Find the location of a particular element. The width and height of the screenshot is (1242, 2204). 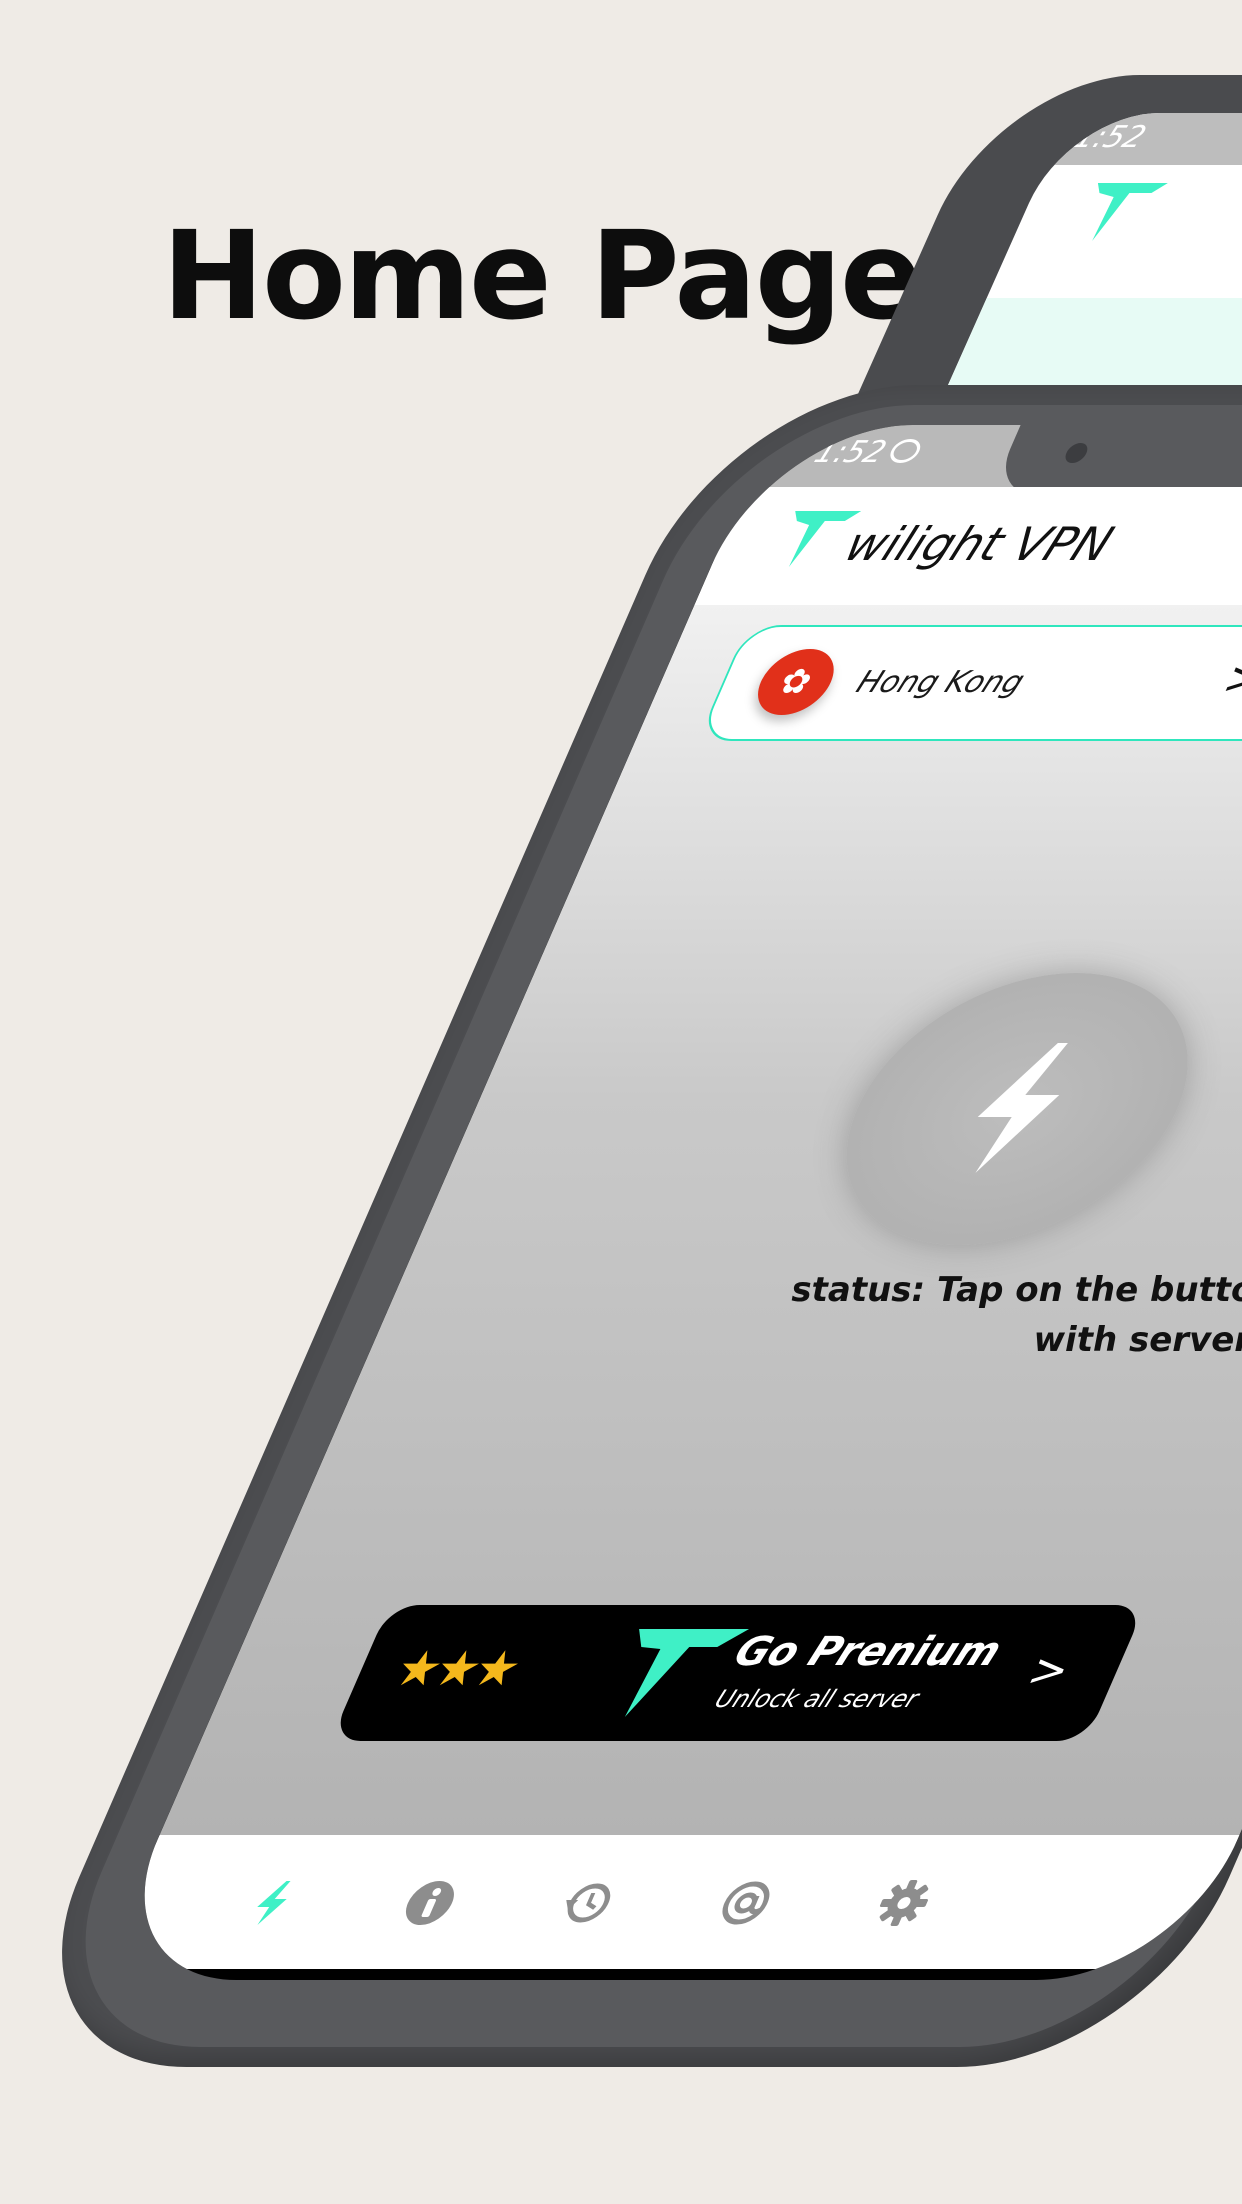

at-sign-icon is located at coordinates (746, 1903).